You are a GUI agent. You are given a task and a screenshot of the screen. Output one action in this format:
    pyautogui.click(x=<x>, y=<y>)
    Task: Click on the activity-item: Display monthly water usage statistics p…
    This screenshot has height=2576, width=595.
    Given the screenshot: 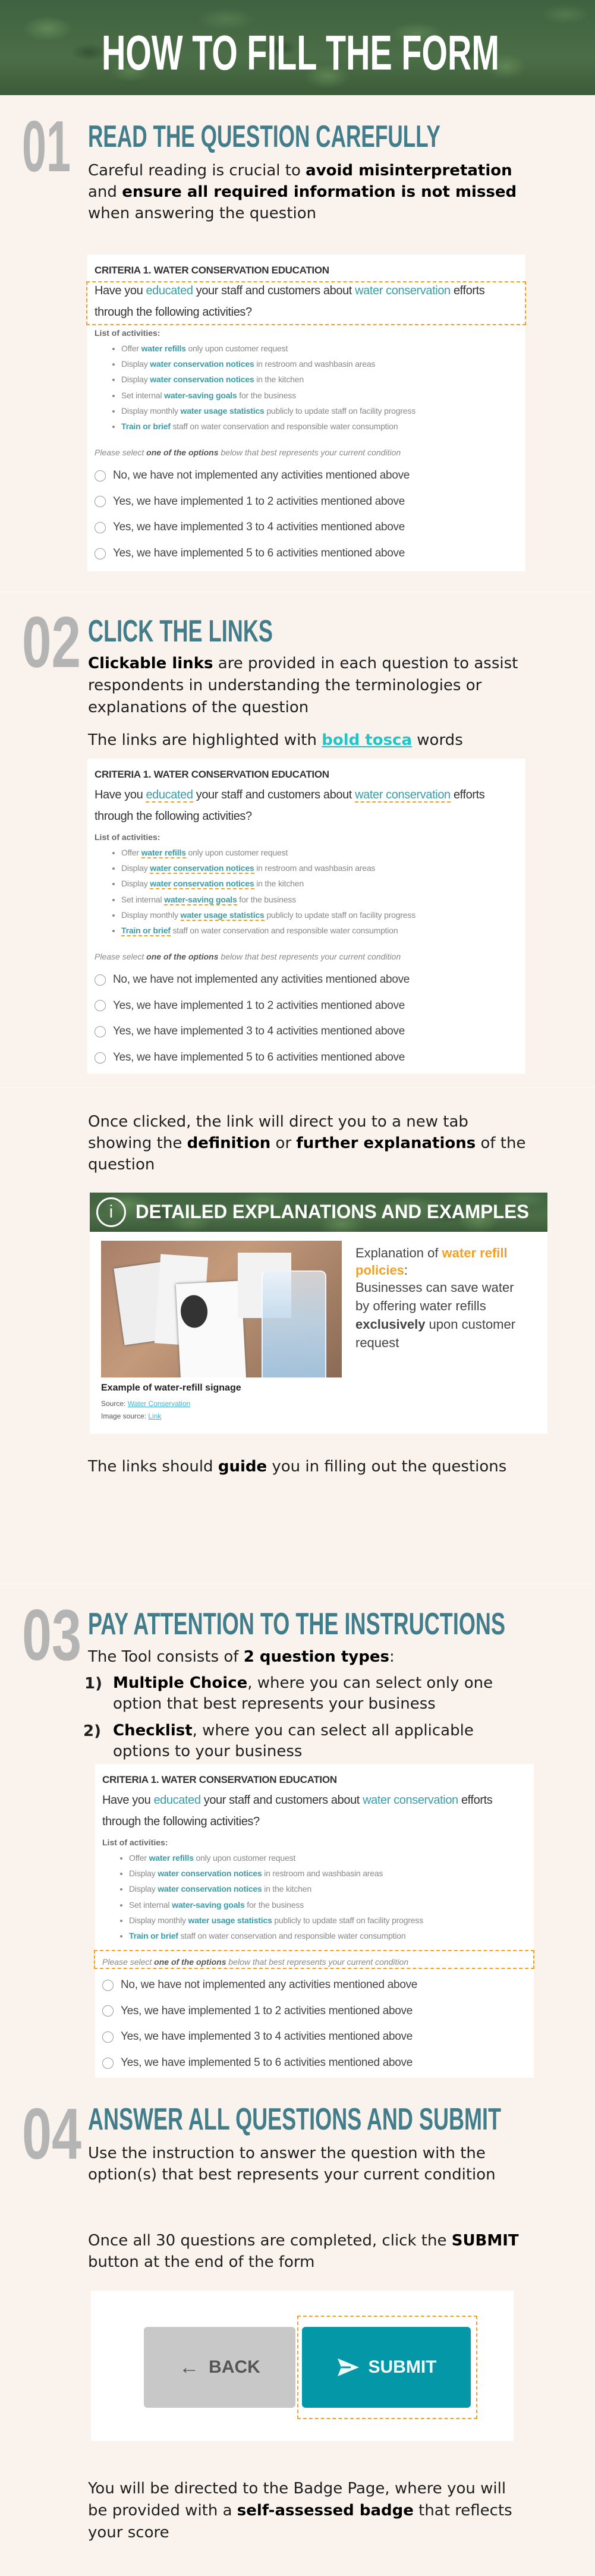 What is the action you would take?
    pyautogui.click(x=268, y=915)
    